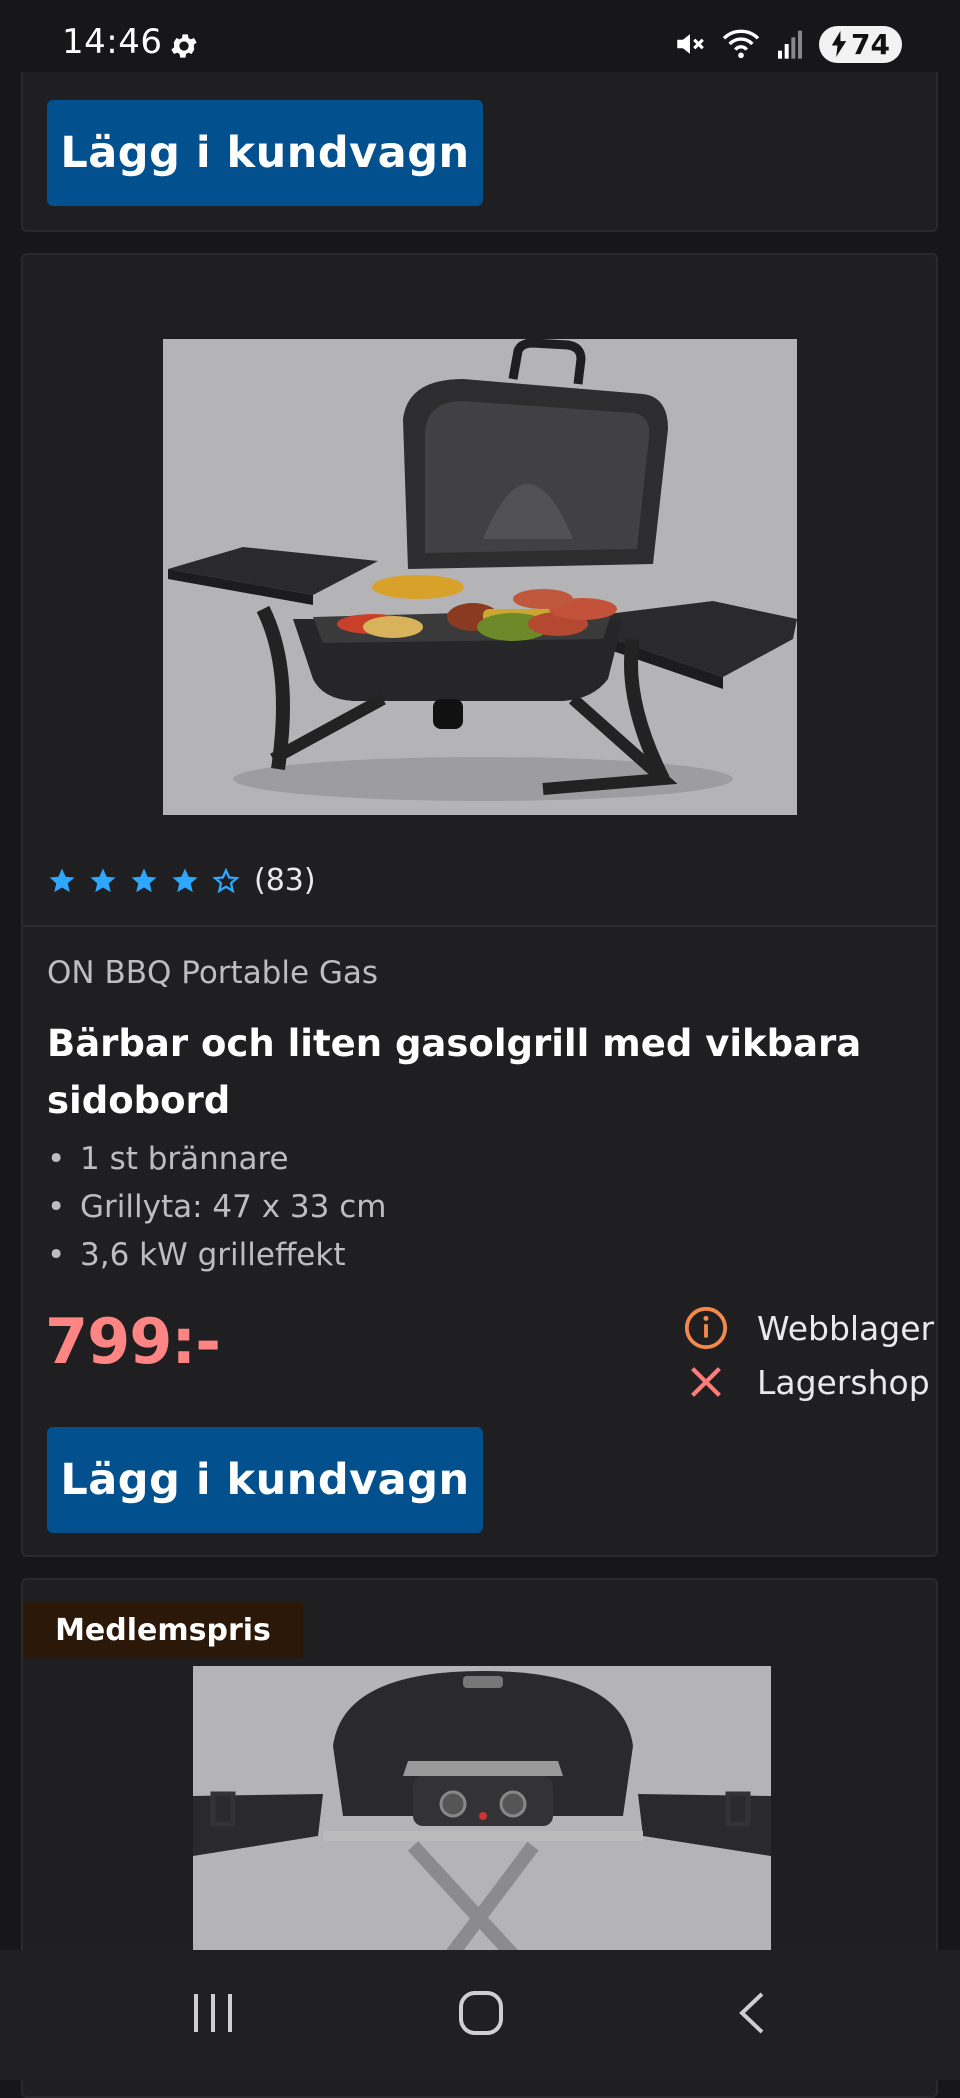  What do you see at coordinates (846, 1328) in the screenshot?
I see `stock-label: Webblager` at bounding box center [846, 1328].